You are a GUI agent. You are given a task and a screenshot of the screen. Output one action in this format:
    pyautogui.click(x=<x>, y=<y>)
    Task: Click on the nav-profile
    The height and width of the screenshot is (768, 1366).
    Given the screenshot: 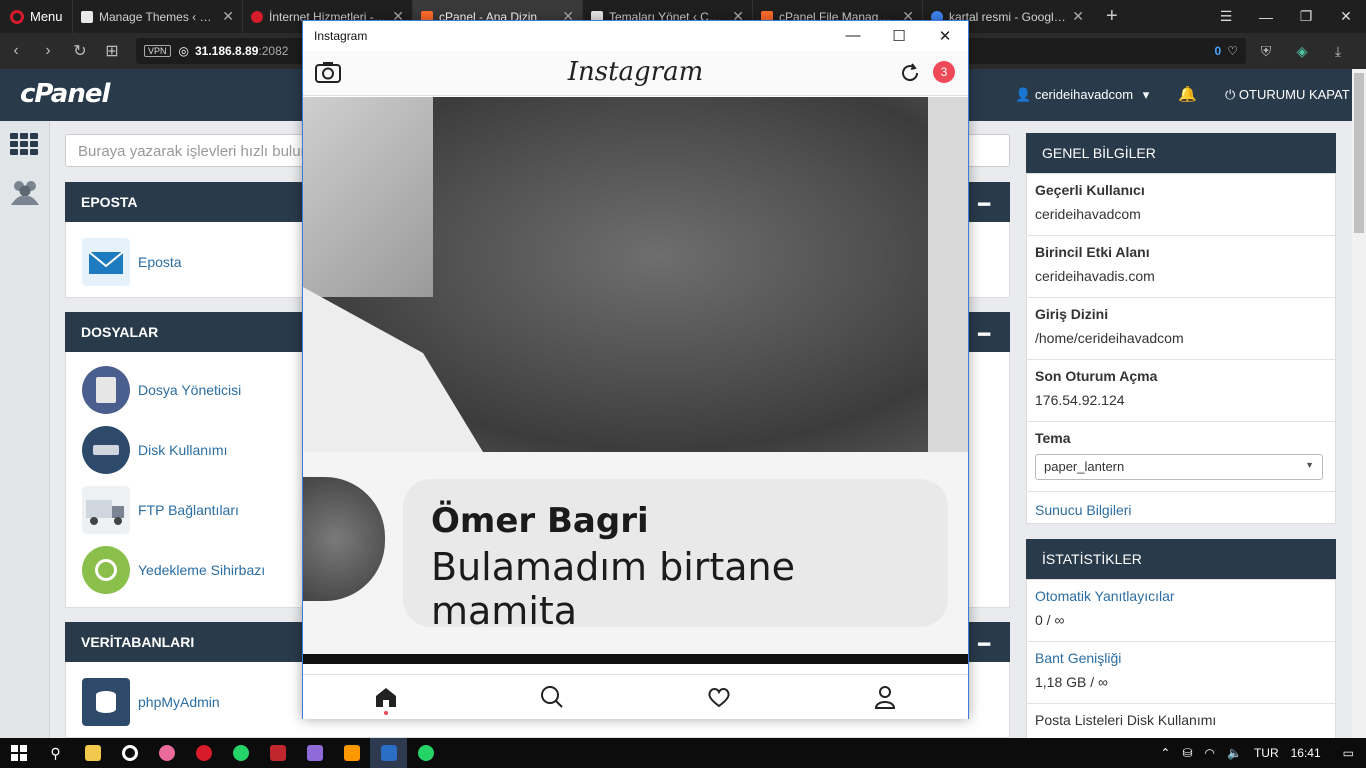 What is the action you would take?
    pyautogui.click(x=885, y=697)
    